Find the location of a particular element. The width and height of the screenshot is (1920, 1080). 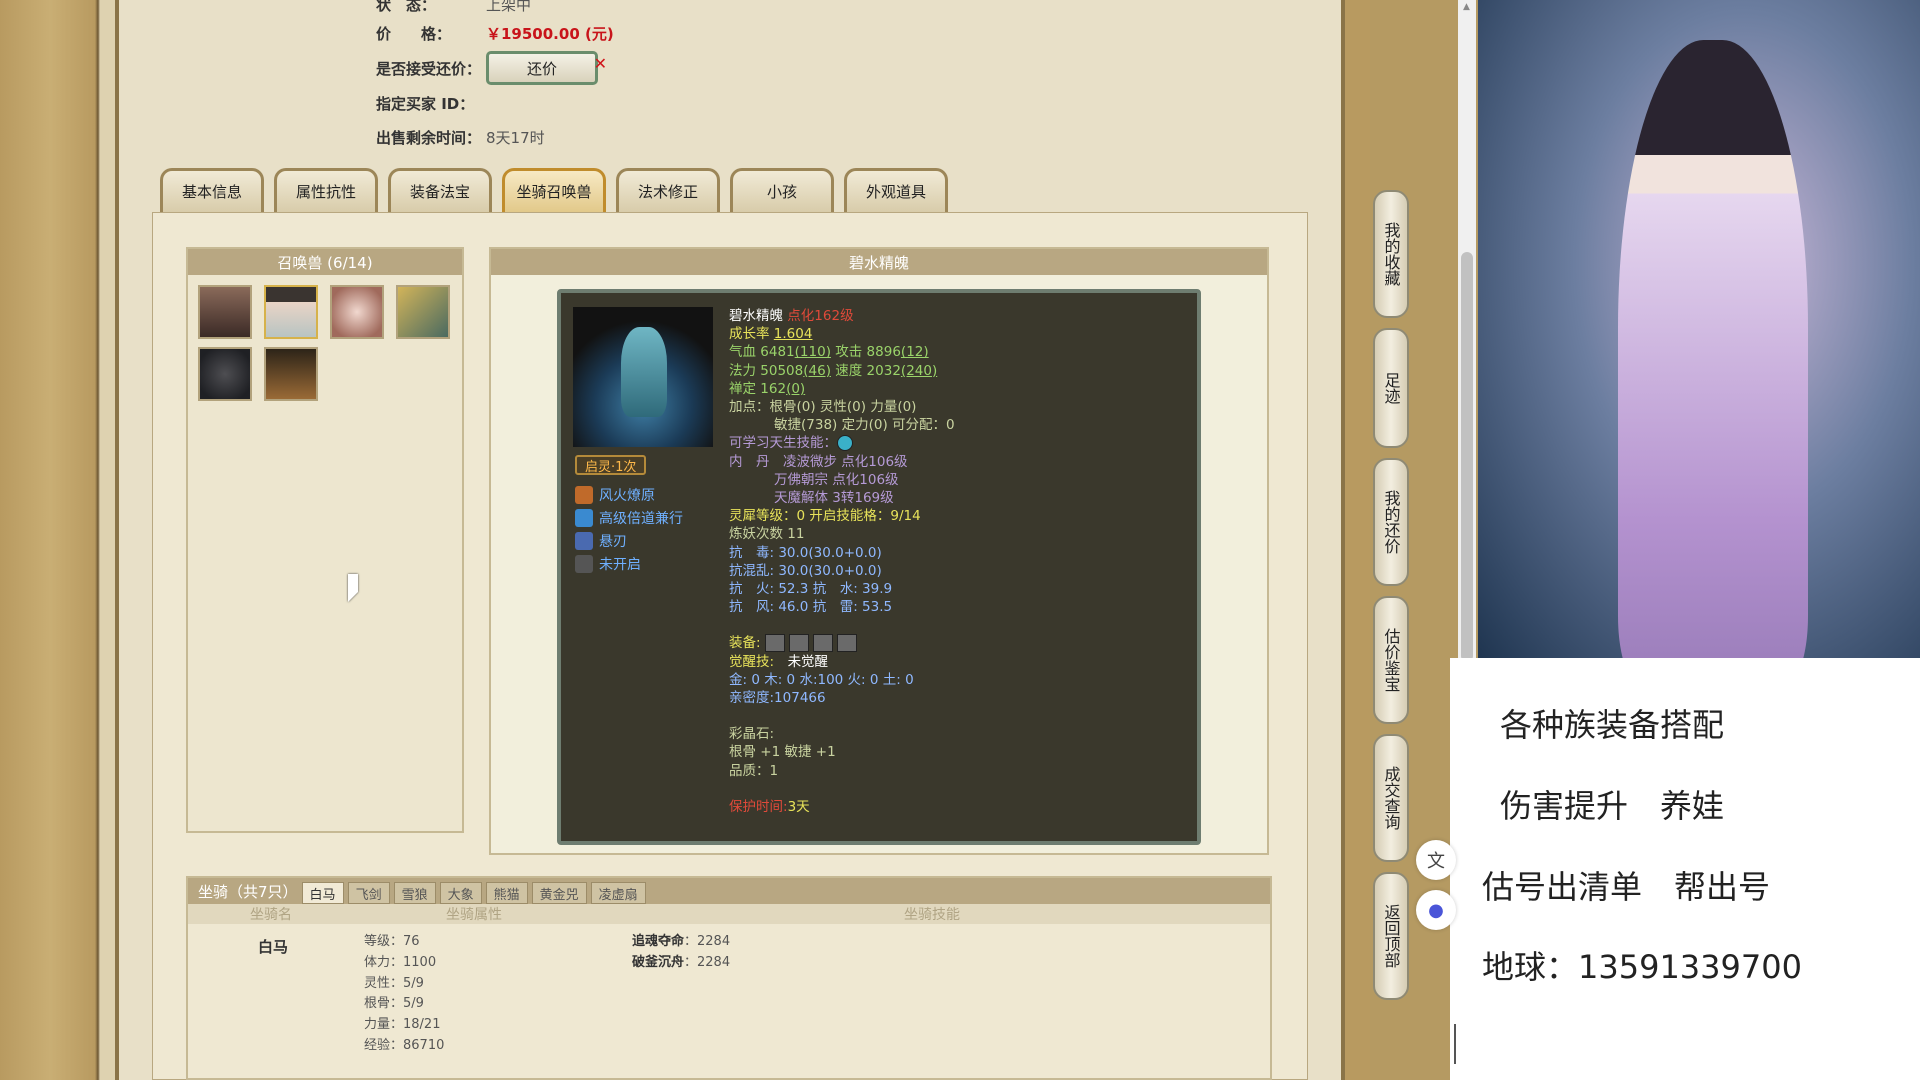

mount-attr: 体力：1100 is located at coordinates (400, 962).